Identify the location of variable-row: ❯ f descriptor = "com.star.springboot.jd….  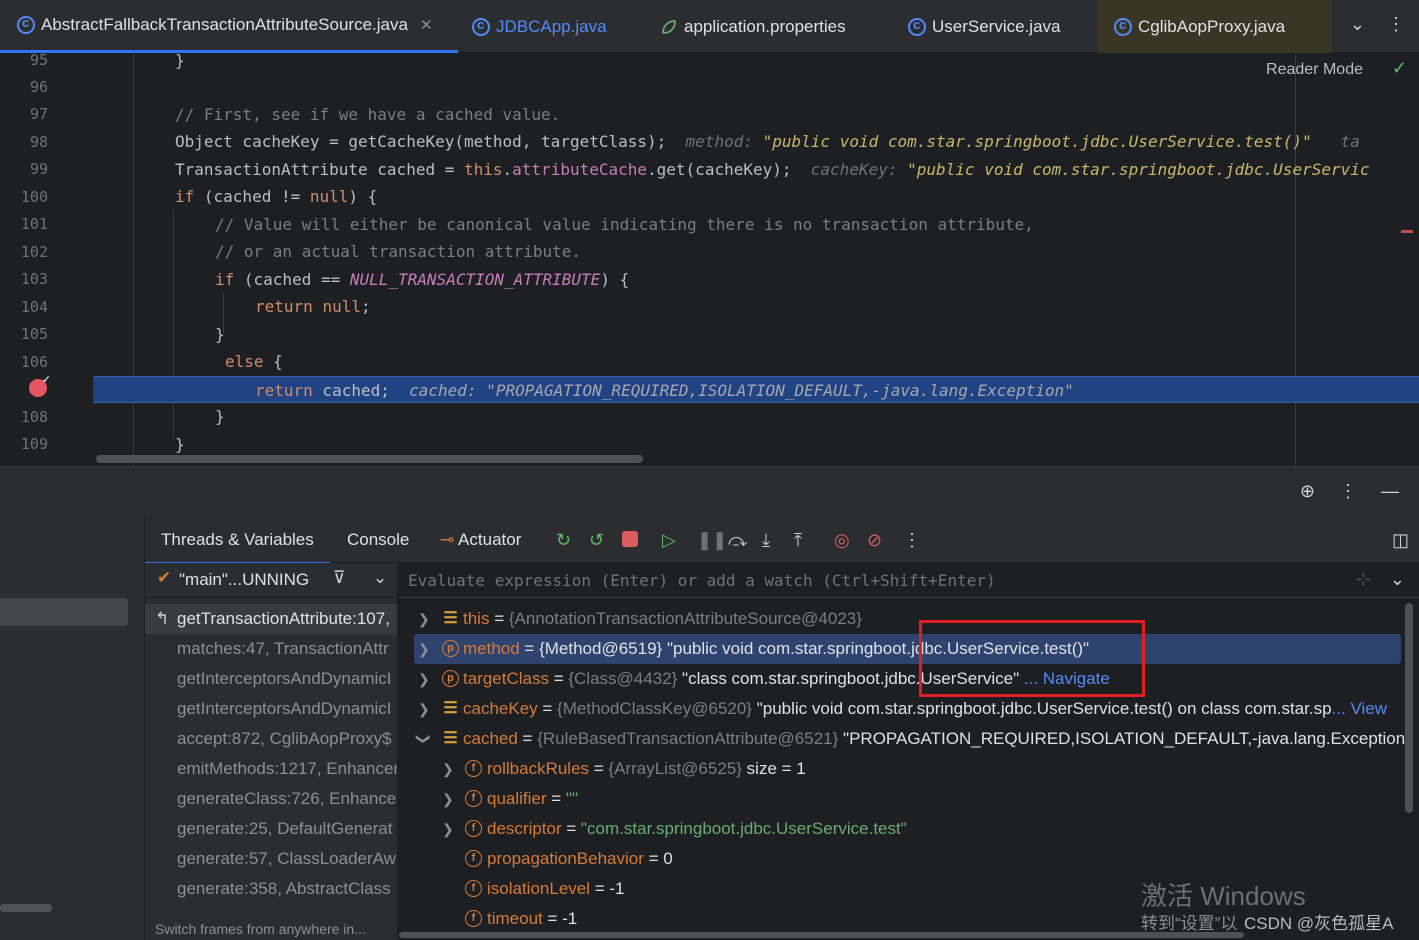
(908, 829).